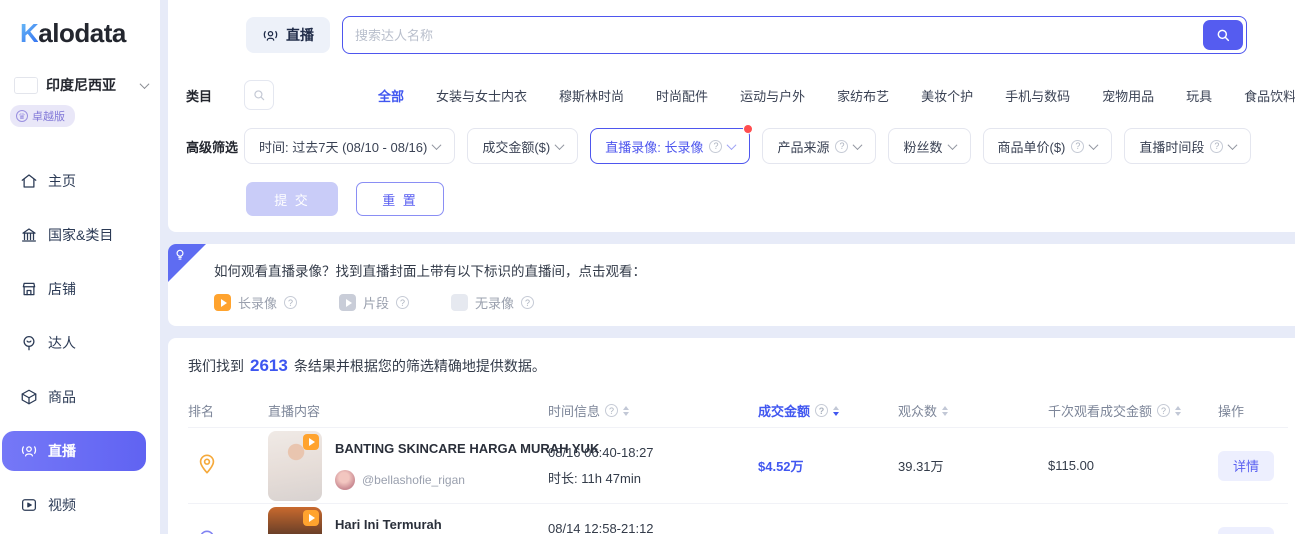  I want to click on tag-long-recording: 长录像, so click(256, 302).